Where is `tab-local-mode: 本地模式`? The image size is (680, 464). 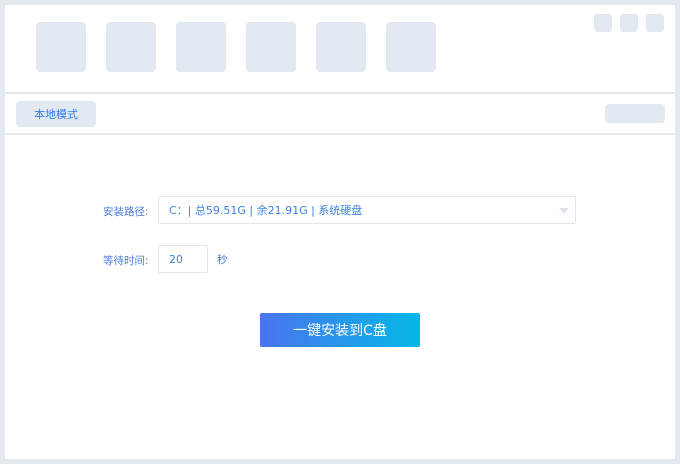 tab-local-mode: 本地模式 is located at coordinates (56, 114).